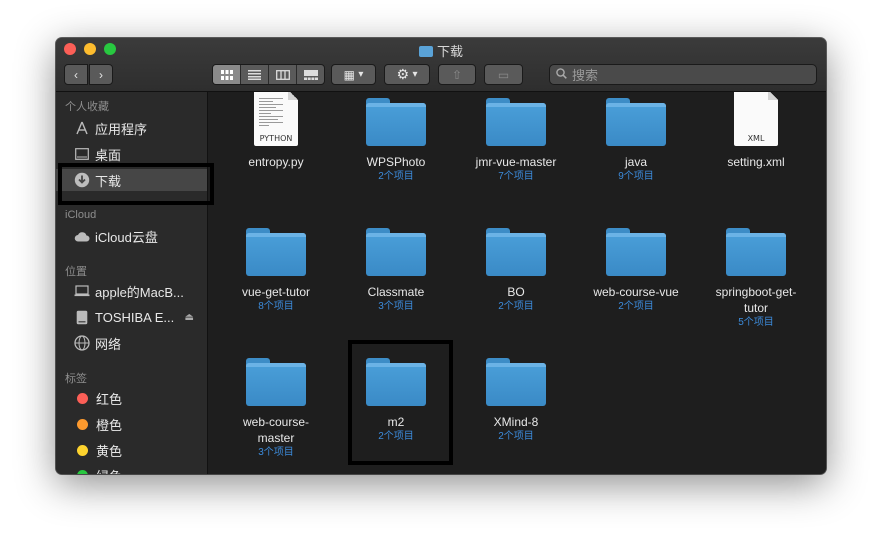 Image resolution: width=882 pixels, height=548 pixels. I want to click on file-item-entropy: PYTHON entropy.py, so click(276, 131).